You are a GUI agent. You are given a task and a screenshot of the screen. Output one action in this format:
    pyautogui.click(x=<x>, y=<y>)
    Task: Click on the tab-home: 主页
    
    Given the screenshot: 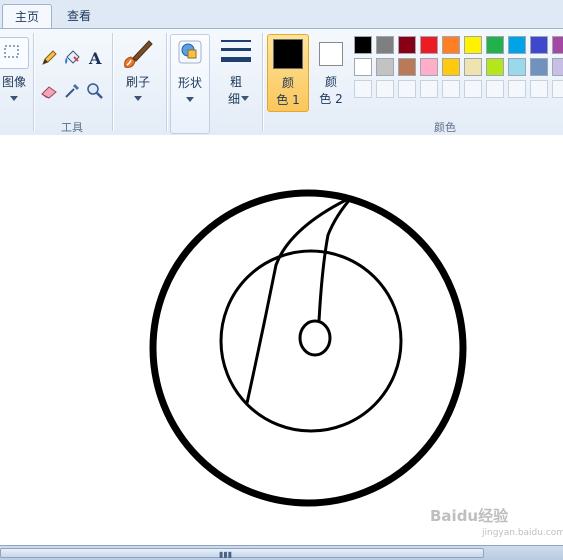 What is the action you would take?
    pyautogui.click(x=27, y=17)
    